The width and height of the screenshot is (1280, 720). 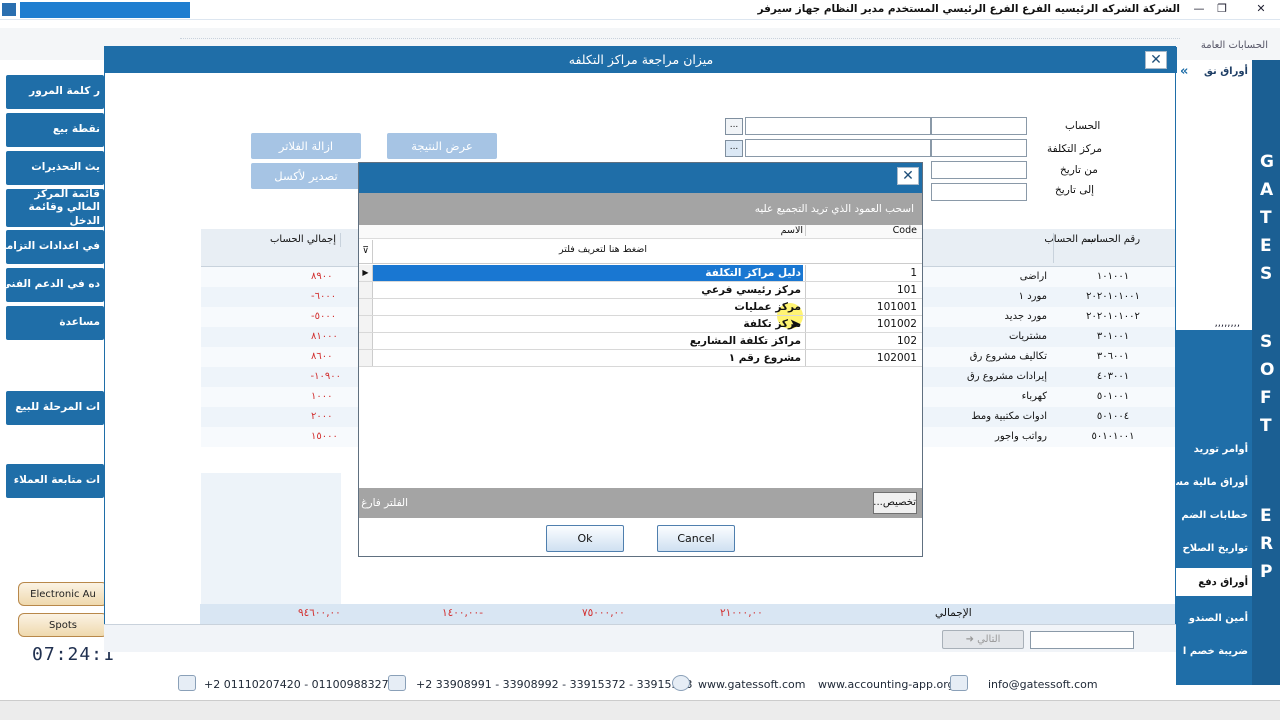 What do you see at coordinates (55, 168) in the screenshot?
I see `left-button-alerts: يث التحذيرات` at bounding box center [55, 168].